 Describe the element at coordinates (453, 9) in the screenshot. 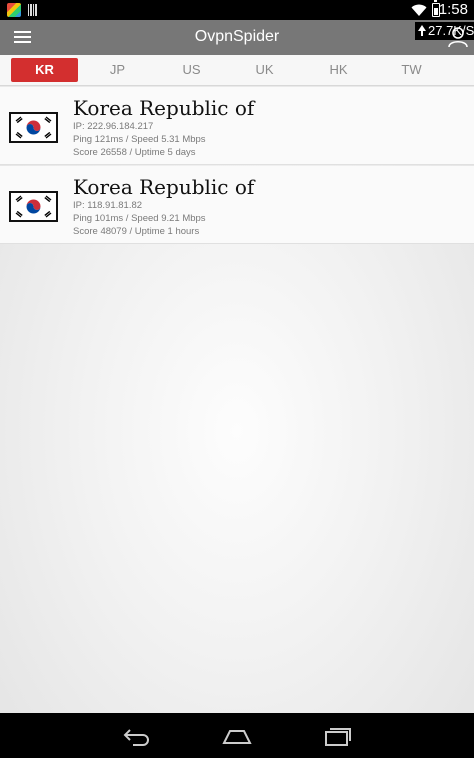

I see `status-clock: 1:58` at that location.